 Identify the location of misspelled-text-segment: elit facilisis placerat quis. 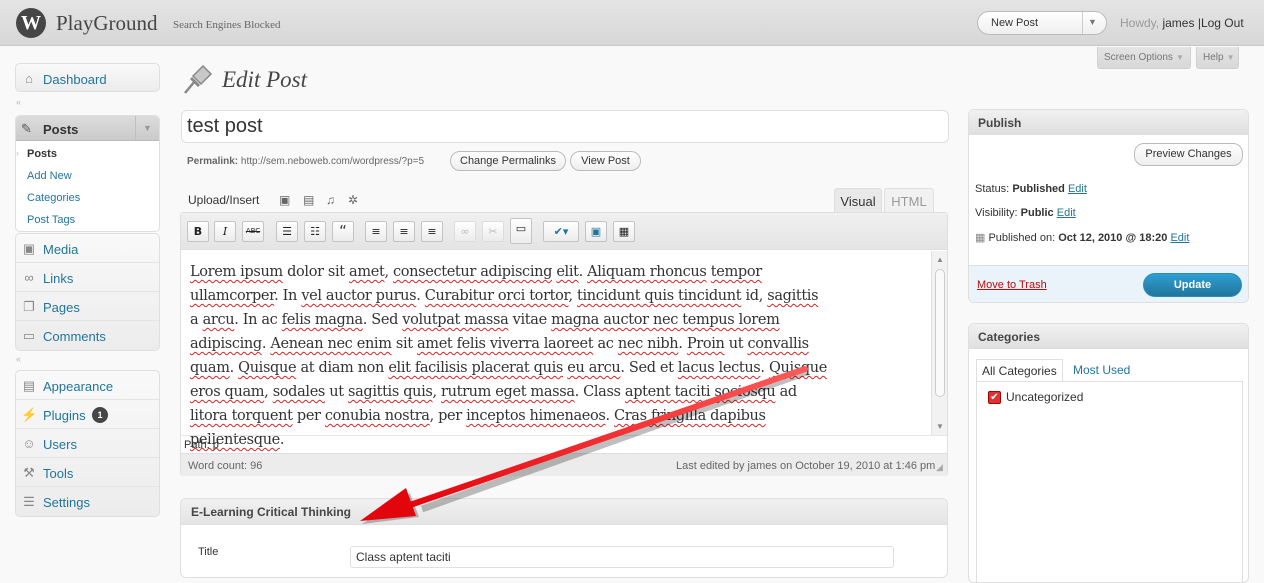
(475, 368).